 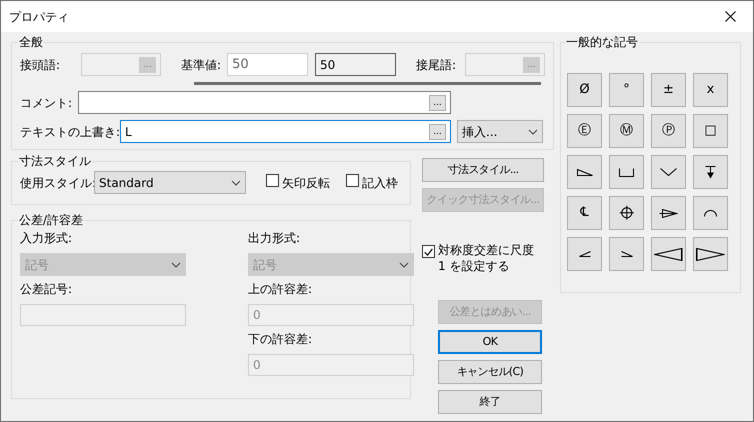 I want to click on checkbox: 対称度交差に尺度 1 を設定する, so click(x=483, y=258).